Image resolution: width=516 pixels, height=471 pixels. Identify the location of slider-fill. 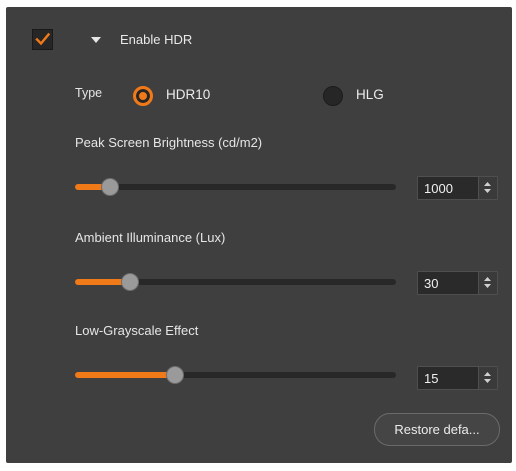
(125, 375).